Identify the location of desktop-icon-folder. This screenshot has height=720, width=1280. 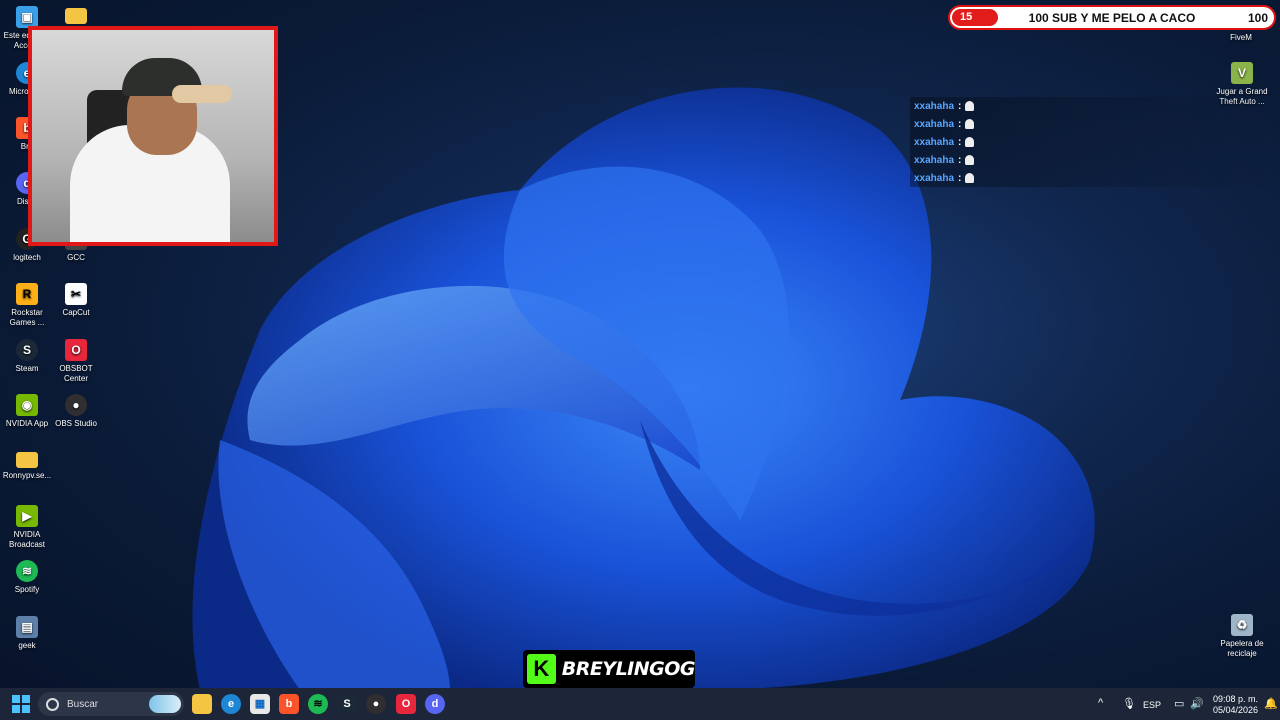
(76, 16).